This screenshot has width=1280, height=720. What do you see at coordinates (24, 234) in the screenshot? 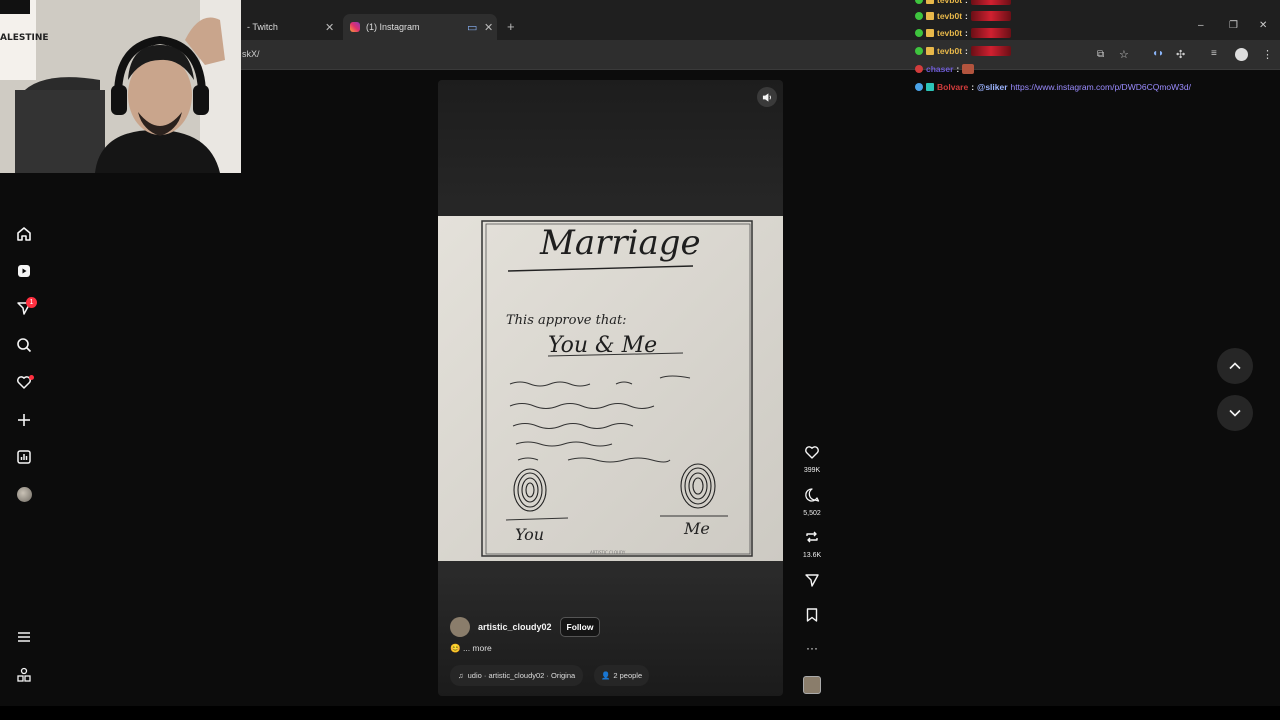
I see `home-icon` at bounding box center [24, 234].